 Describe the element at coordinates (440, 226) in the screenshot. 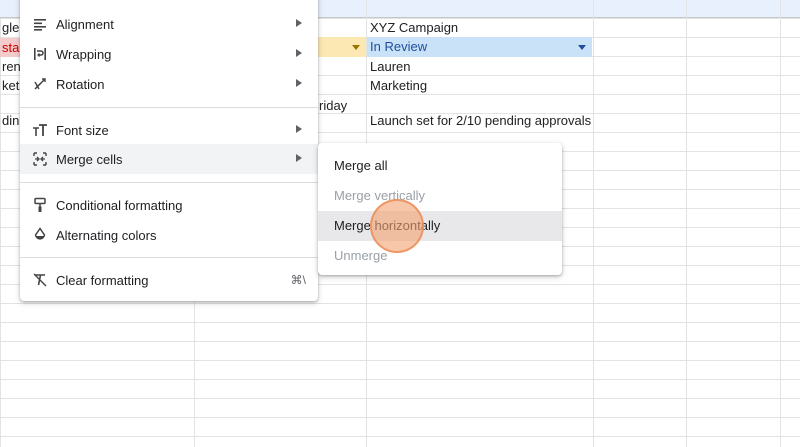

I see `submenu-item-merge-horizontally: Merge horizontally` at that location.